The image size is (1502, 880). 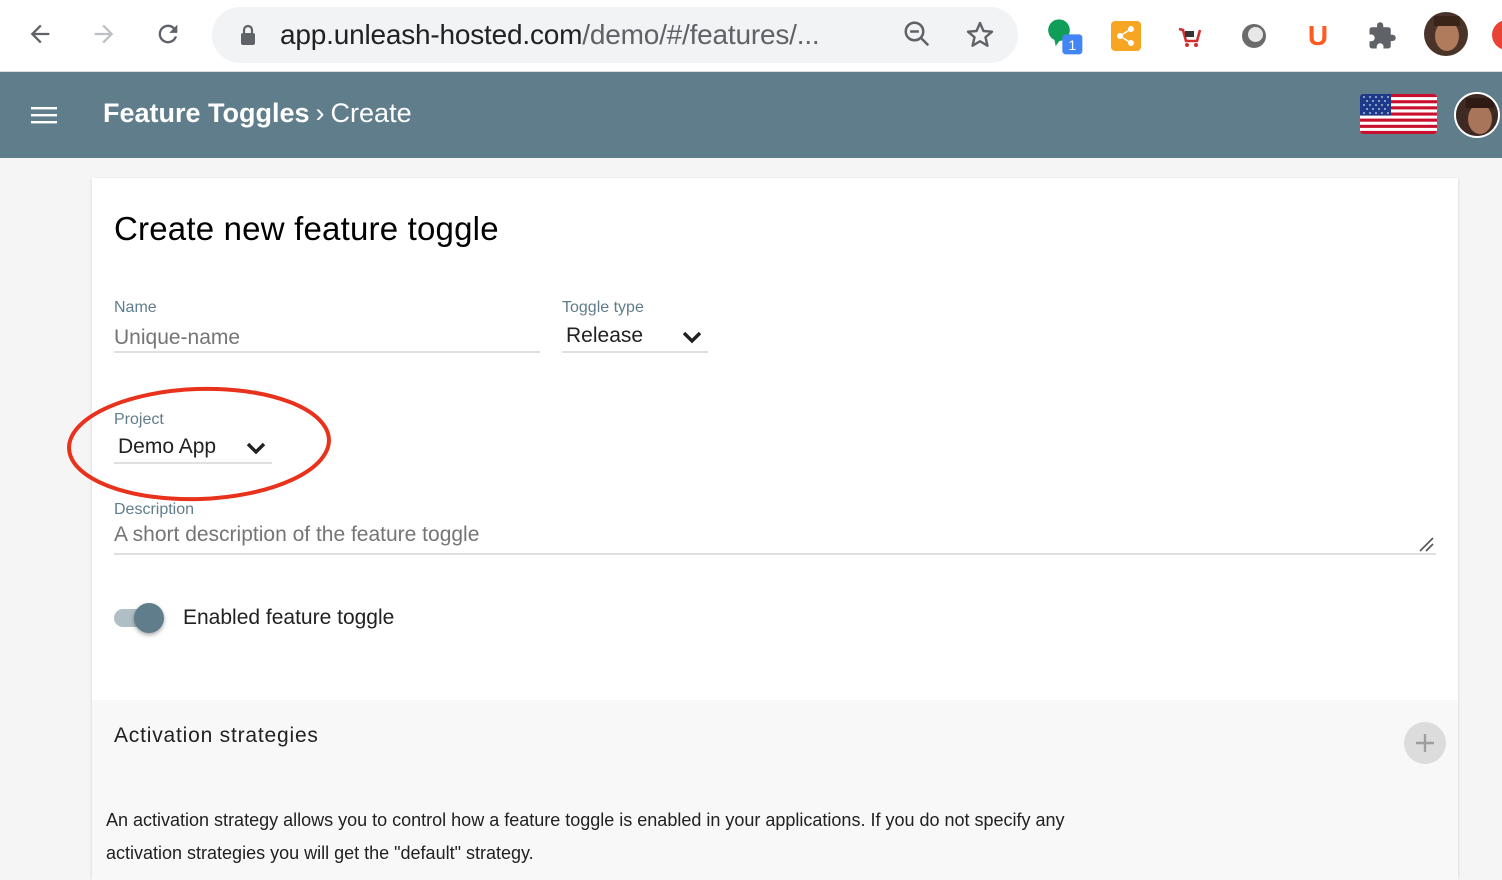 What do you see at coordinates (327, 352) in the screenshot?
I see `name-underline` at bounding box center [327, 352].